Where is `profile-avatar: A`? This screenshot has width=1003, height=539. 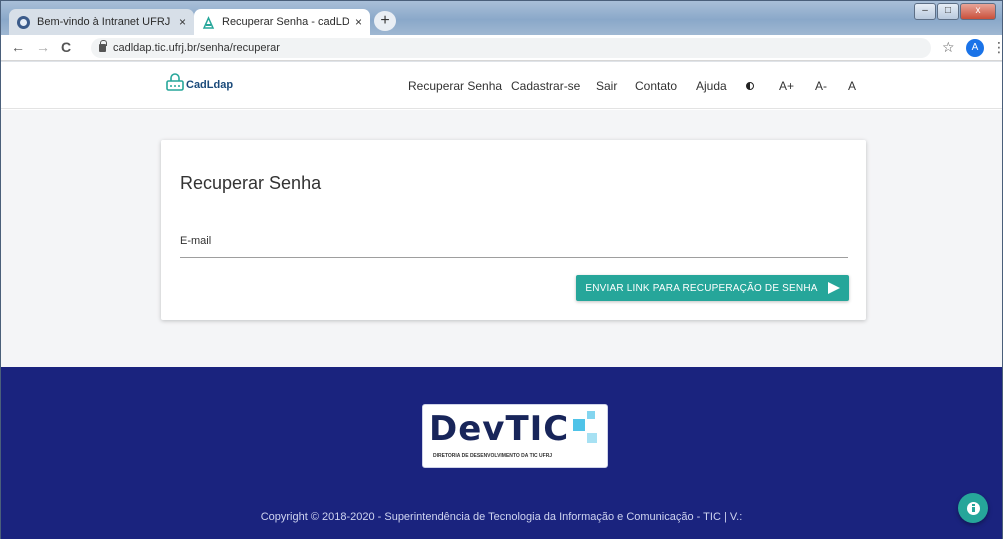 profile-avatar: A is located at coordinates (975, 48).